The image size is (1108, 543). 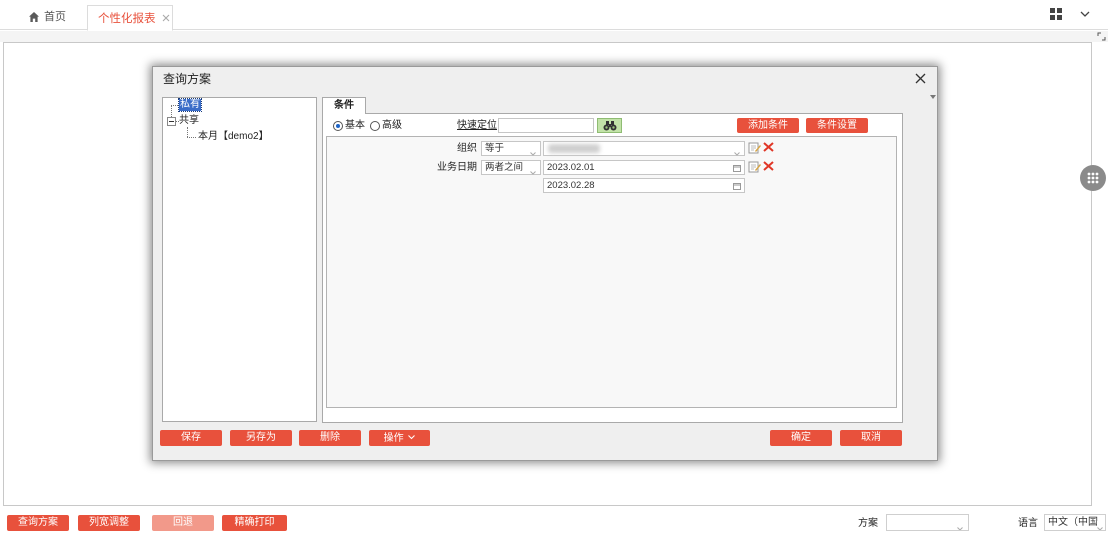 I want to click on dialog-title: 查询方案, so click(x=187, y=79).